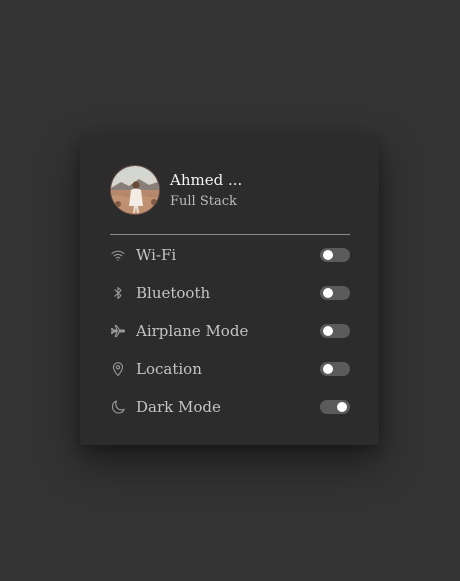 This screenshot has height=581, width=460. I want to click on setting-label-dark-mode: Dark Mode, so click(178, 407).